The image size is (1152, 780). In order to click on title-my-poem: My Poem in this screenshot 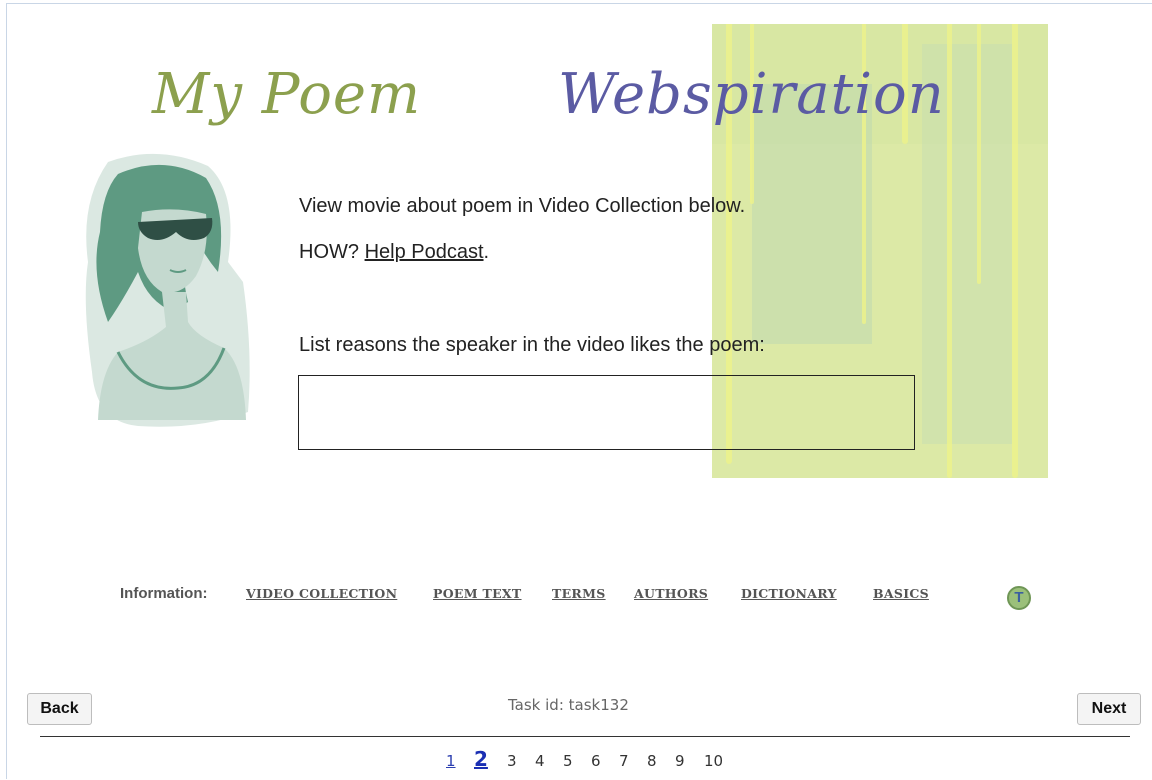, I will do `click(287, 94)`.